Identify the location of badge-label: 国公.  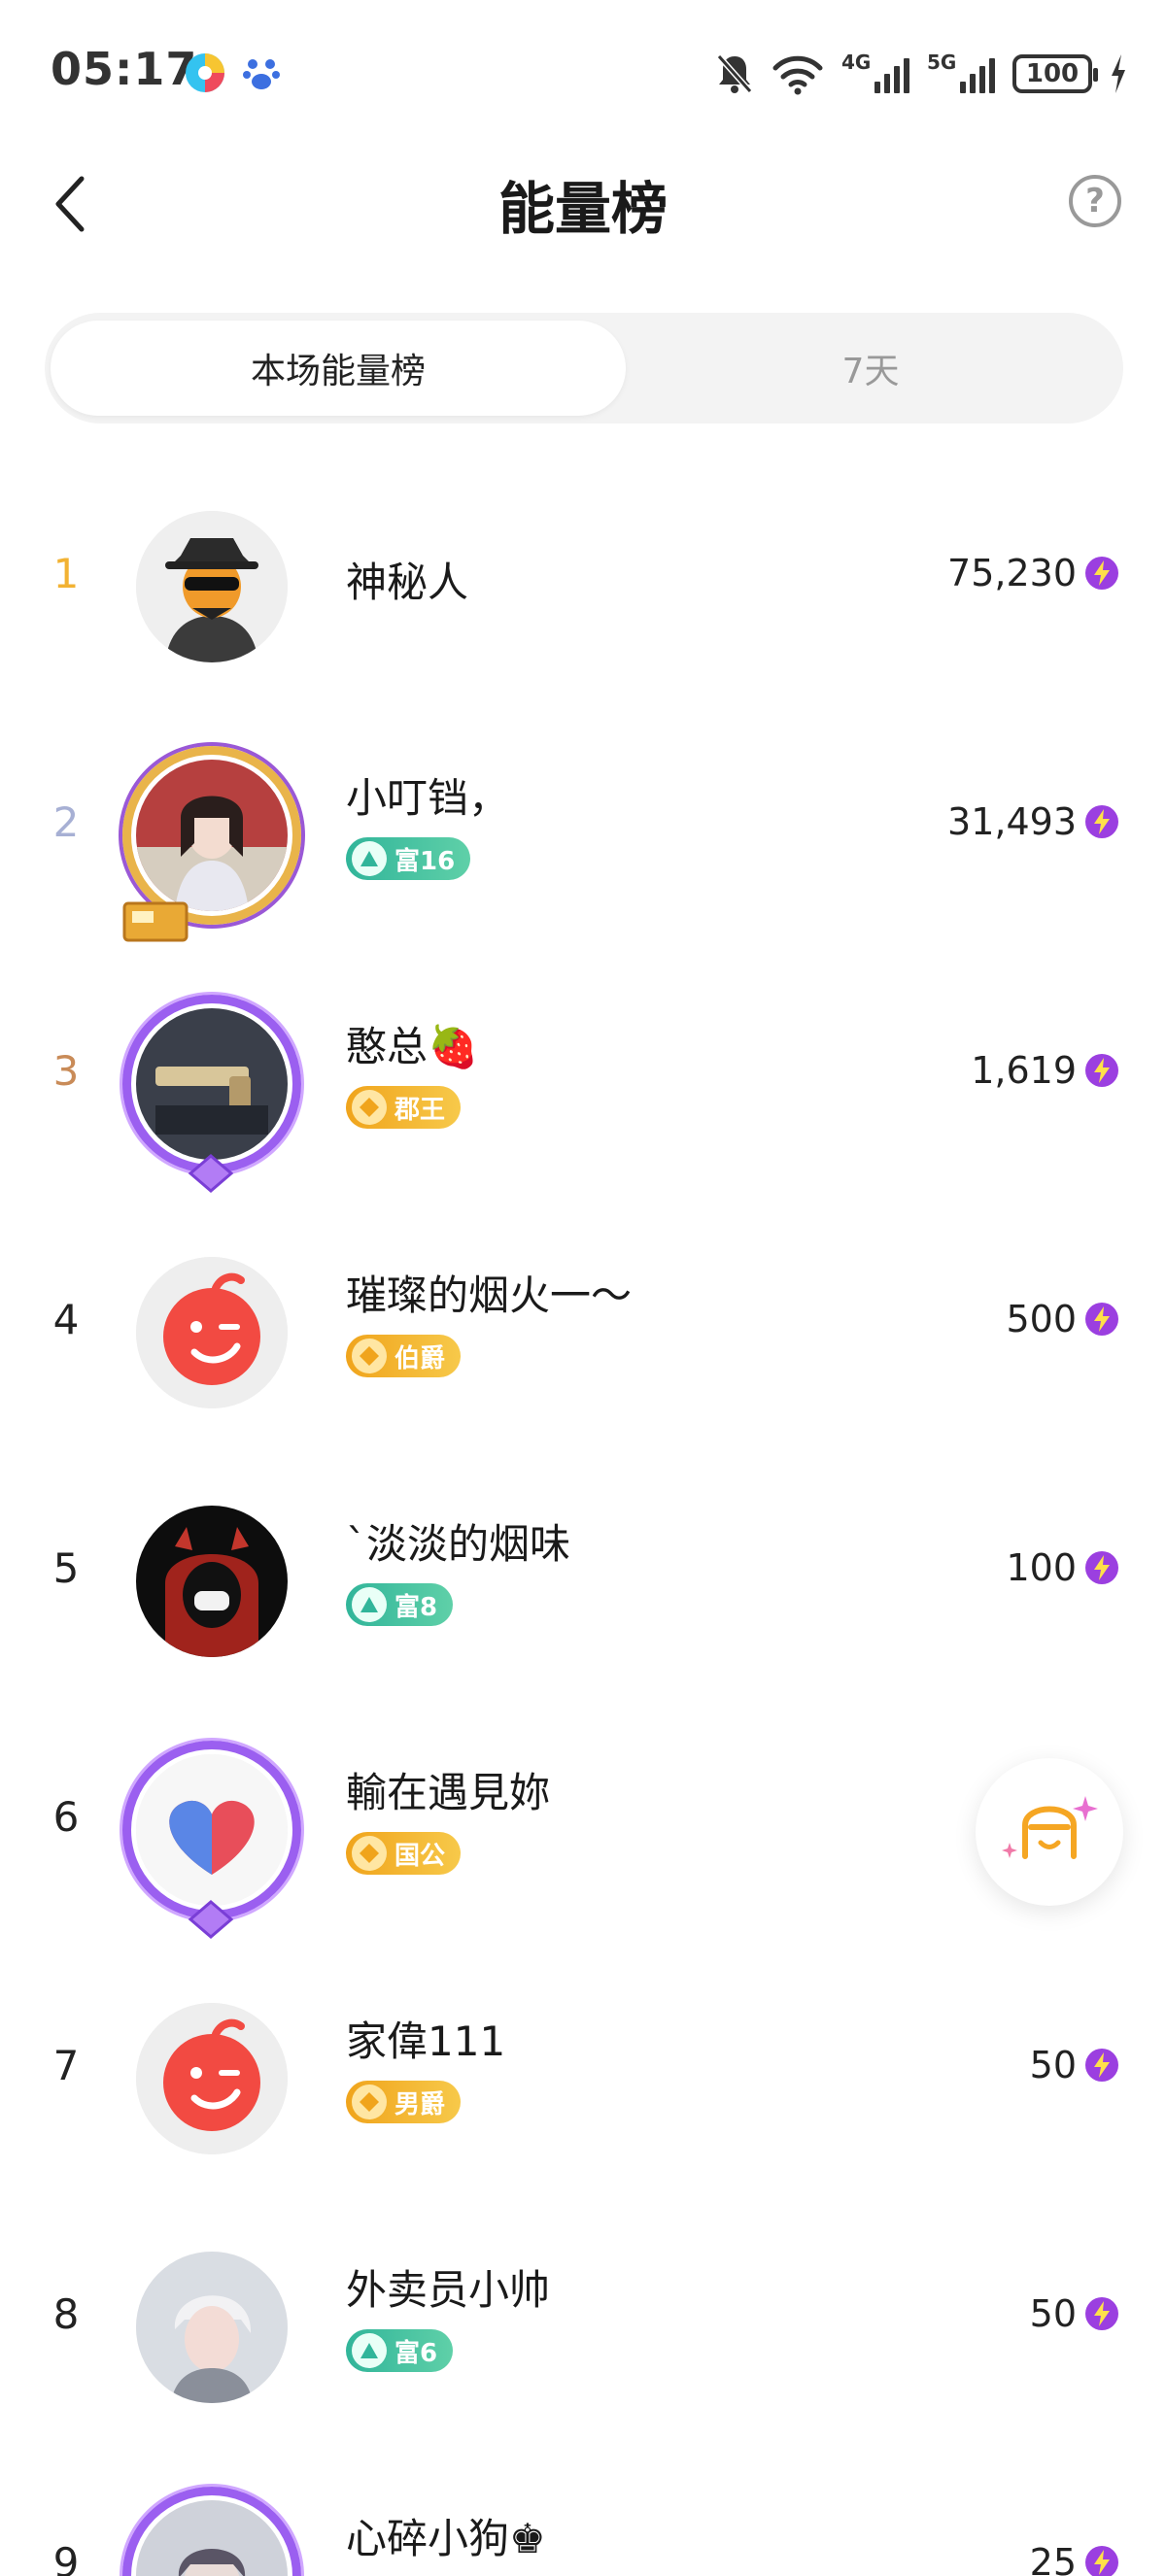
(420, 1856).